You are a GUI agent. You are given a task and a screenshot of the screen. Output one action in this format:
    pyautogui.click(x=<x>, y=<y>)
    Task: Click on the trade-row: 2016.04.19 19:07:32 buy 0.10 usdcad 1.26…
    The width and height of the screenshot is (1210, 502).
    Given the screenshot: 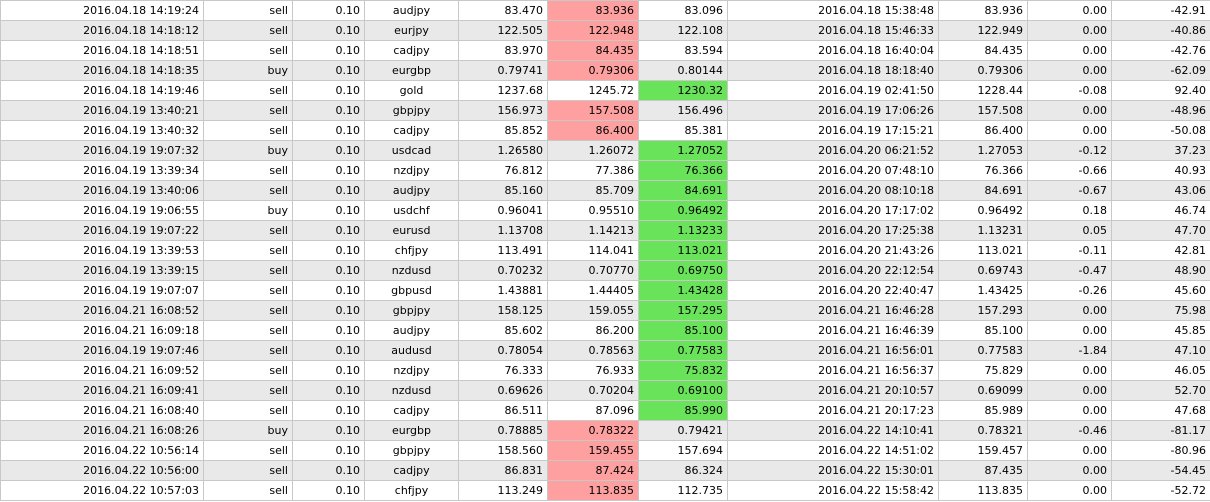 What is the action you would take?
    pyautogui.click(x=605, y=150)
    